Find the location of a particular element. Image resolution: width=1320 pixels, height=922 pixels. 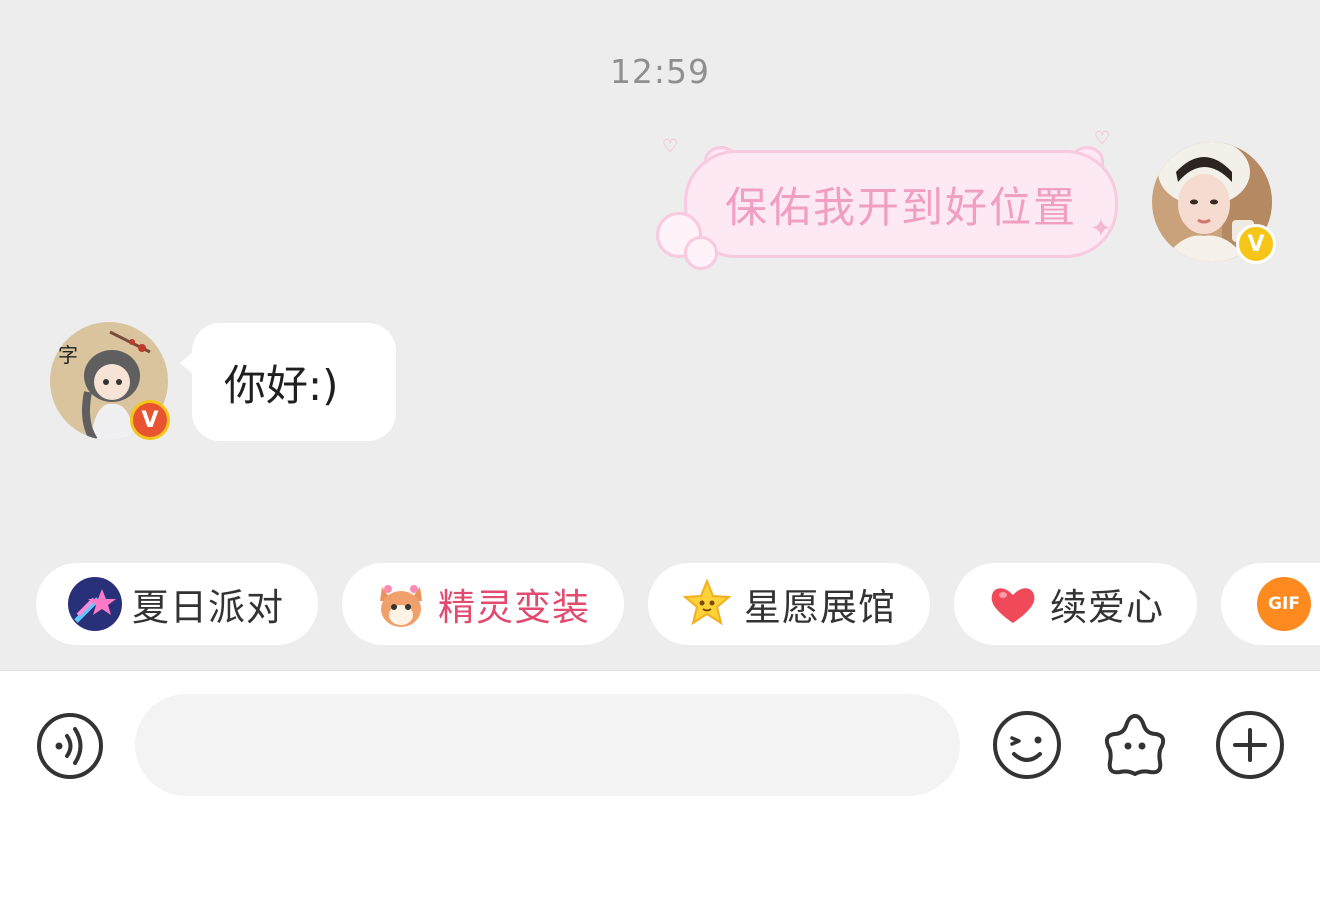

more-button is located at coordinates (1250, 745).